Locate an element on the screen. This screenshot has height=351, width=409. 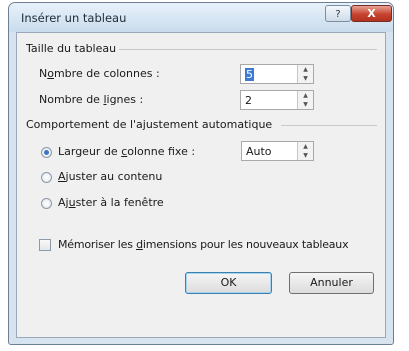
lignes-spin-arrows: ▲ ▼ is located at coordinates (305, 100).